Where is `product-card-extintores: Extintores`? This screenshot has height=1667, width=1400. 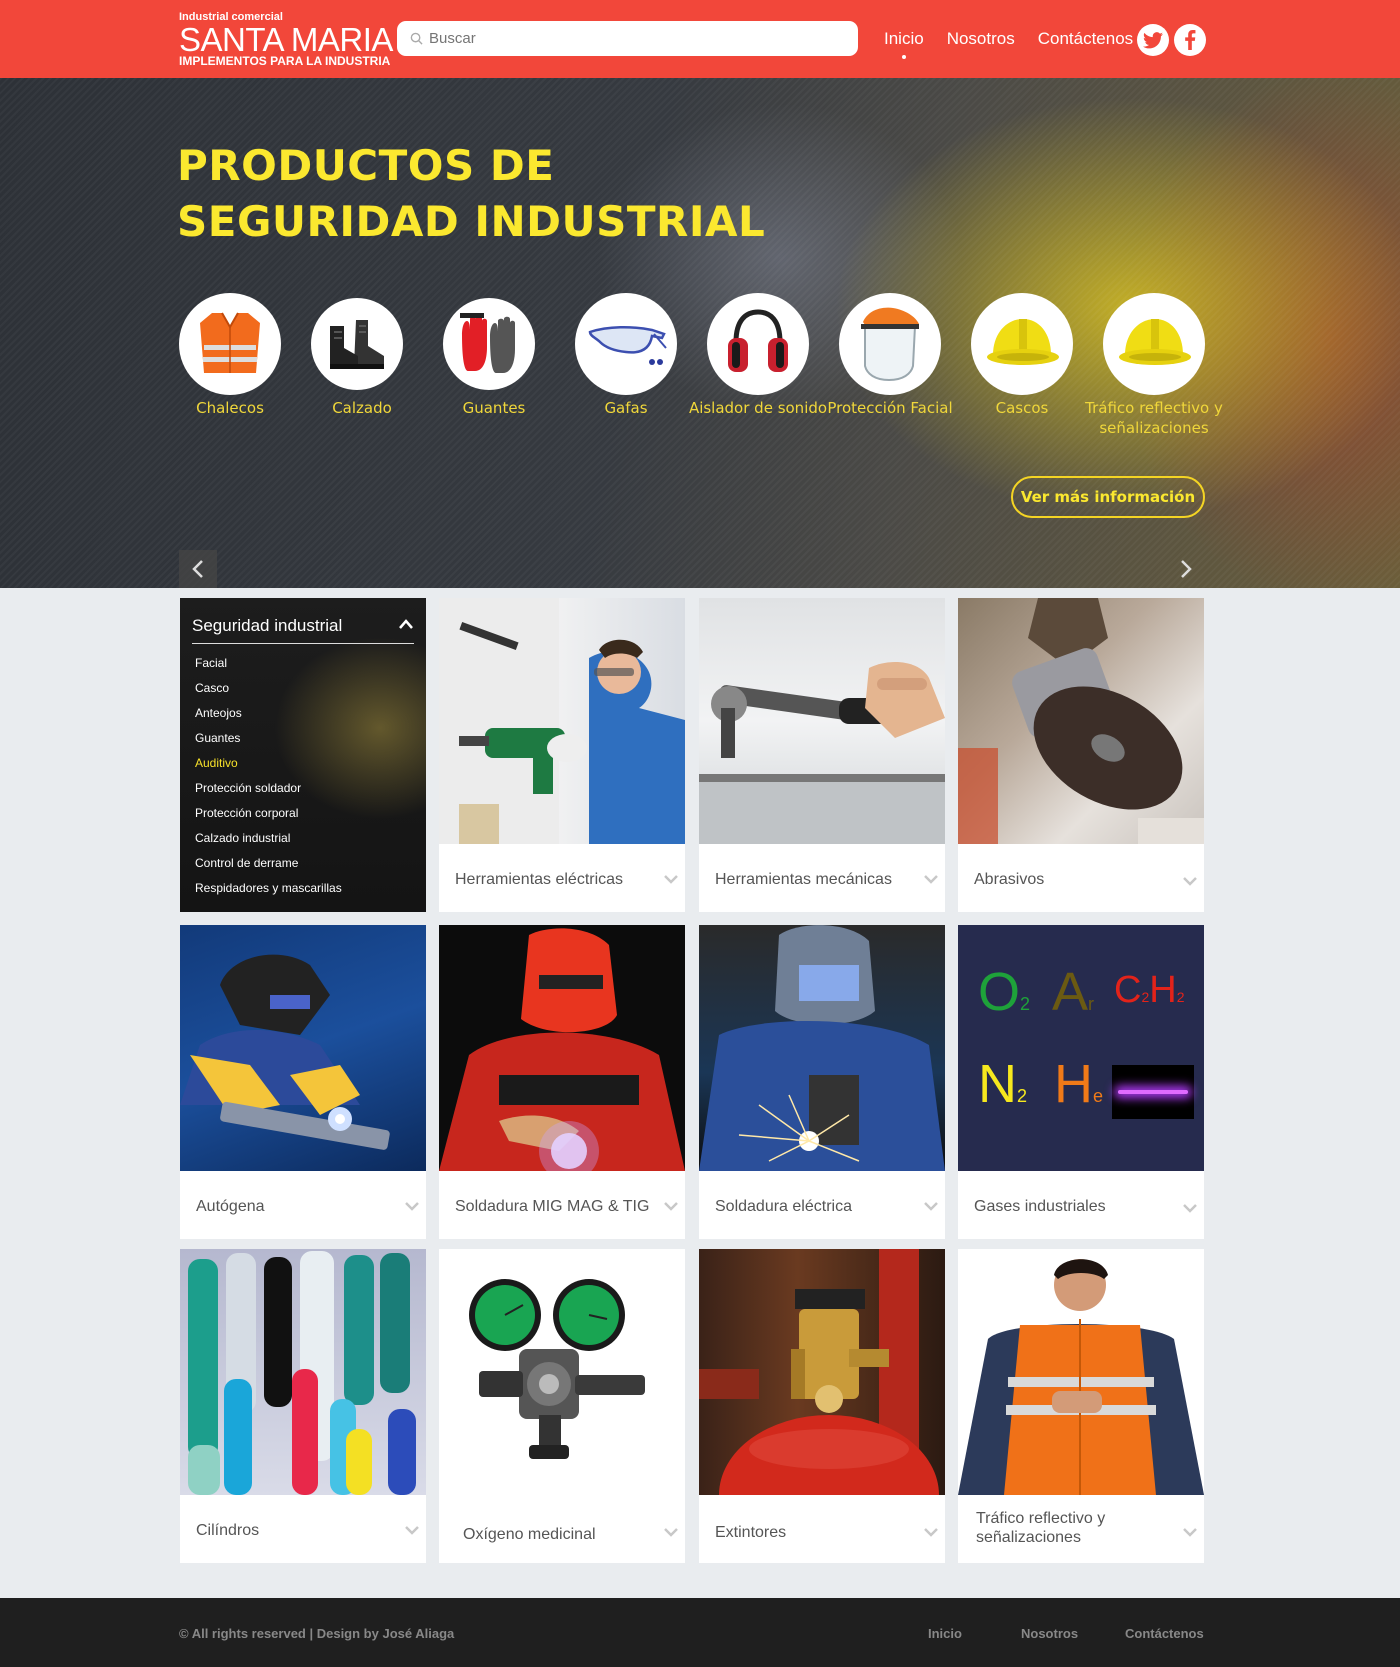 product-card-extintores: Extintores is located at coordinates (822, 1406).